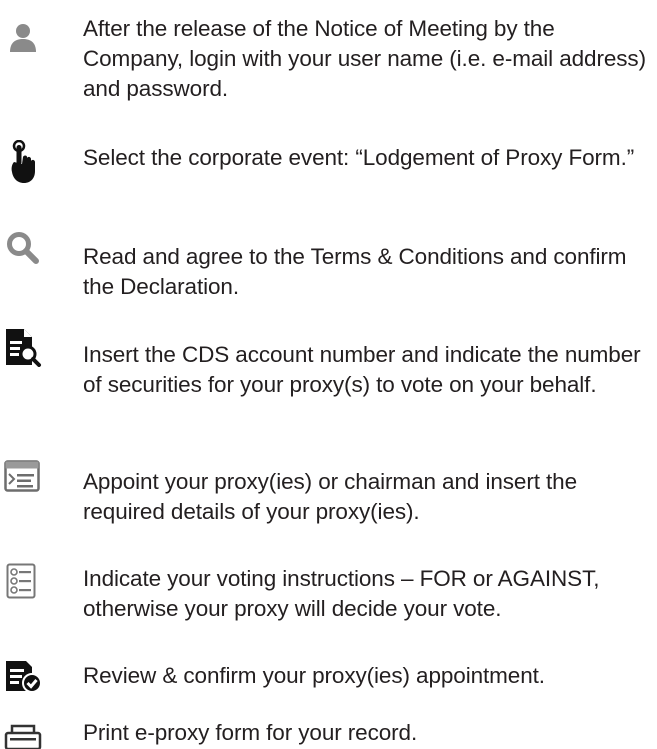 This screenshot has width=657, height=749. What do you see at coordinates (24, 347) in the screenshot?
I see `document-search-icon` at bounding box center [24, 347].